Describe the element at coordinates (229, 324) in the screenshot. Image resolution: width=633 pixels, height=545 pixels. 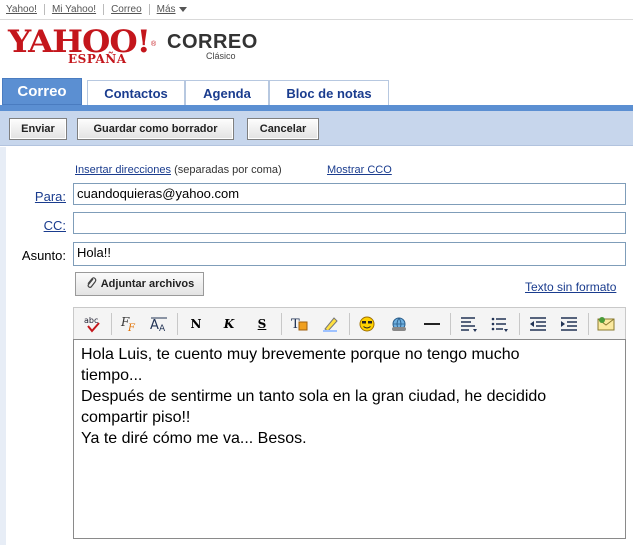
I see `italic-button: K` at that location.